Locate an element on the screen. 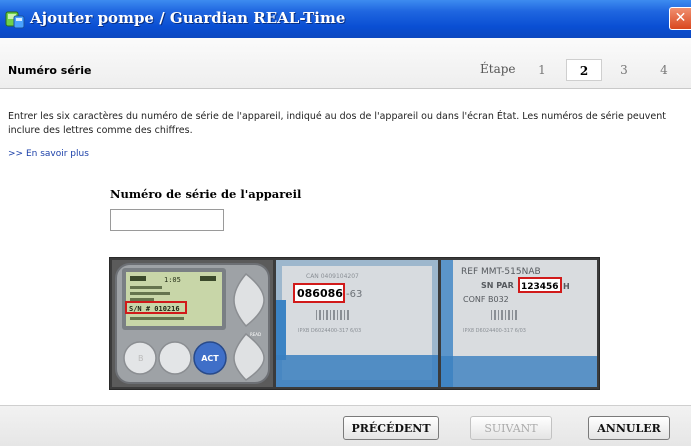  svg-text: READ is located at coordinates (255, 334).